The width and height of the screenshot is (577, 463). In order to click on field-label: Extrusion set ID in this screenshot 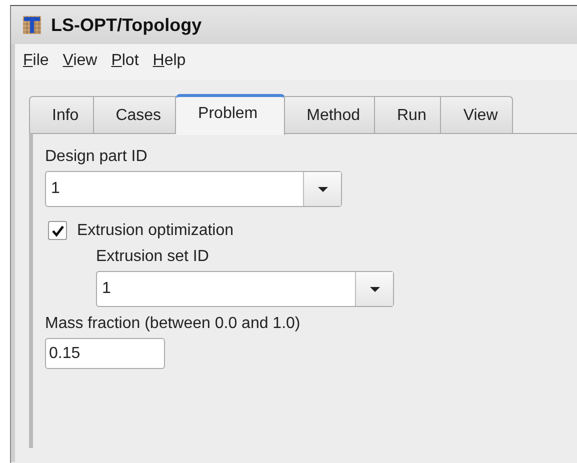, I will do `click(152, 257)`.